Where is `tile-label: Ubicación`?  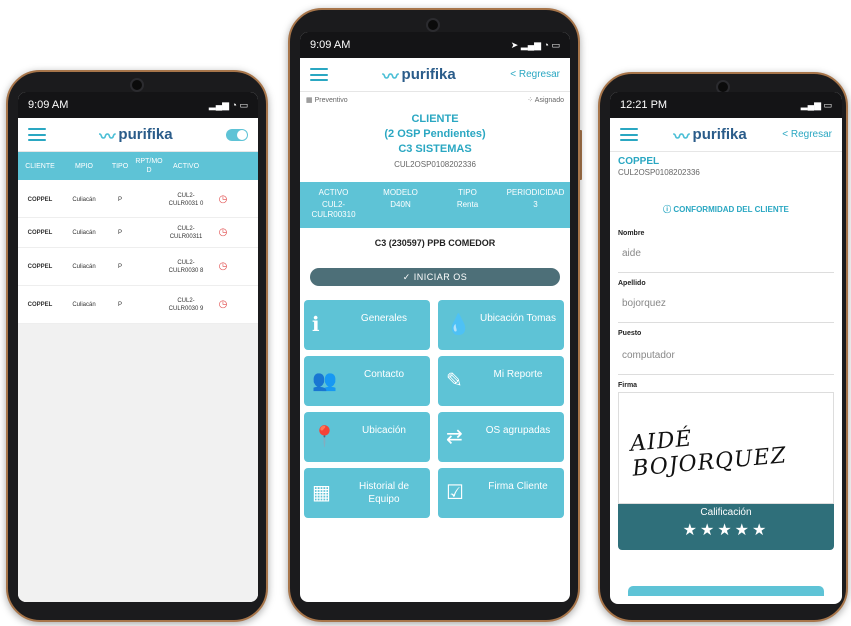
tile-label: Ubicación is located at coordinates (384, 430).